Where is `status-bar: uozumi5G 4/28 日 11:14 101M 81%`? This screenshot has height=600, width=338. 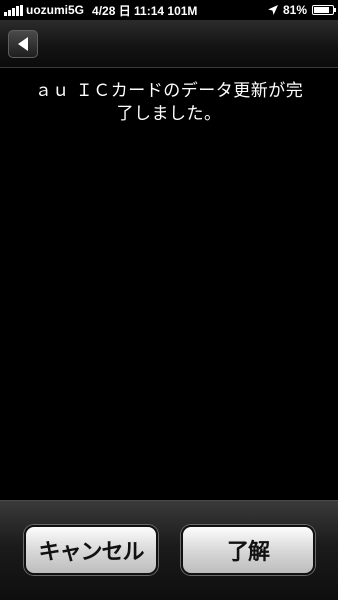 status-bar: uozumi5G 4/28 日 11:14 101M 81% is located at coordinates (169, 10).